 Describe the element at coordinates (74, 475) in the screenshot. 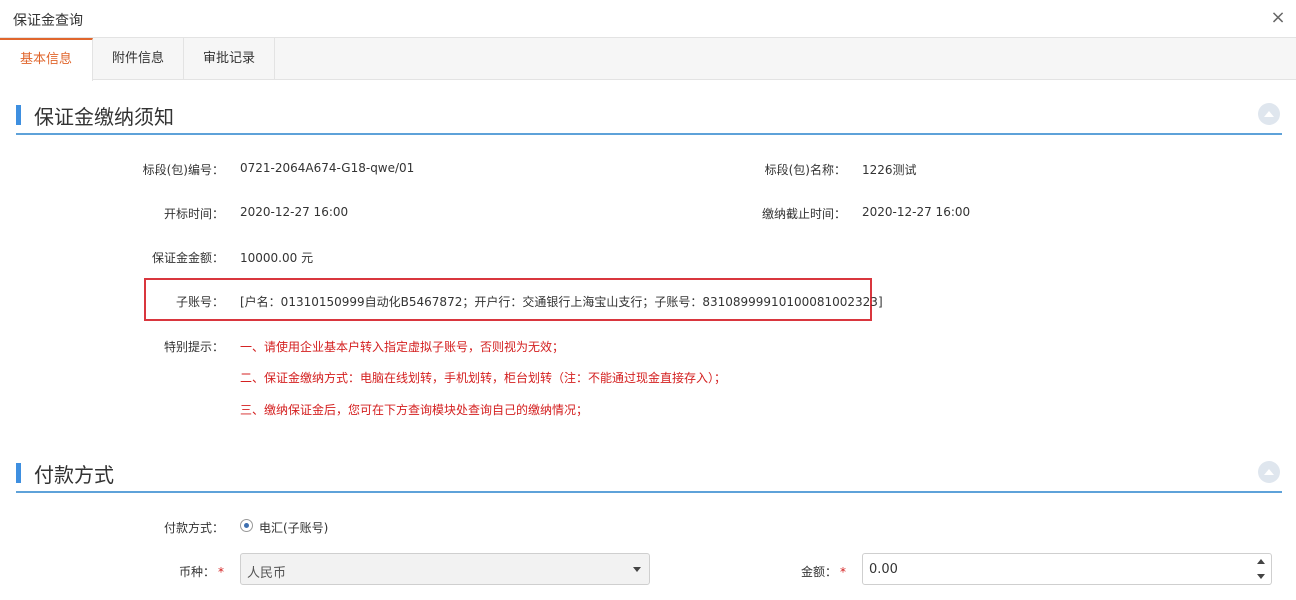

I see `payment-section-title: 付款方式` at that location.